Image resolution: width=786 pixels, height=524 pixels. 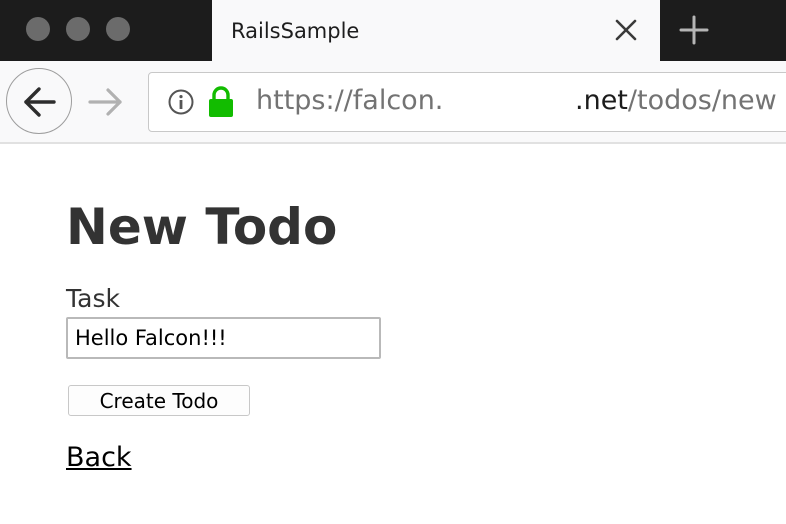 I want to click on task-label: Task, so click(x=93, y=298).